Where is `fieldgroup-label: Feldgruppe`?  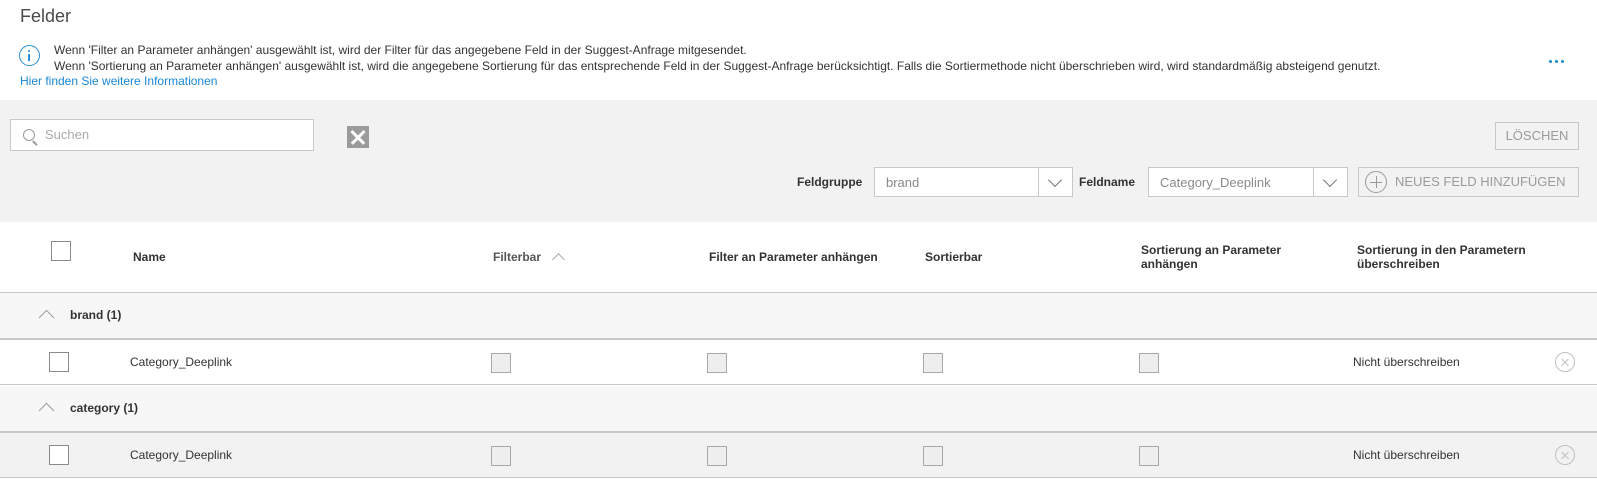
fieldgroup-label: Feldgruppe is located at coordinates (830, 182).